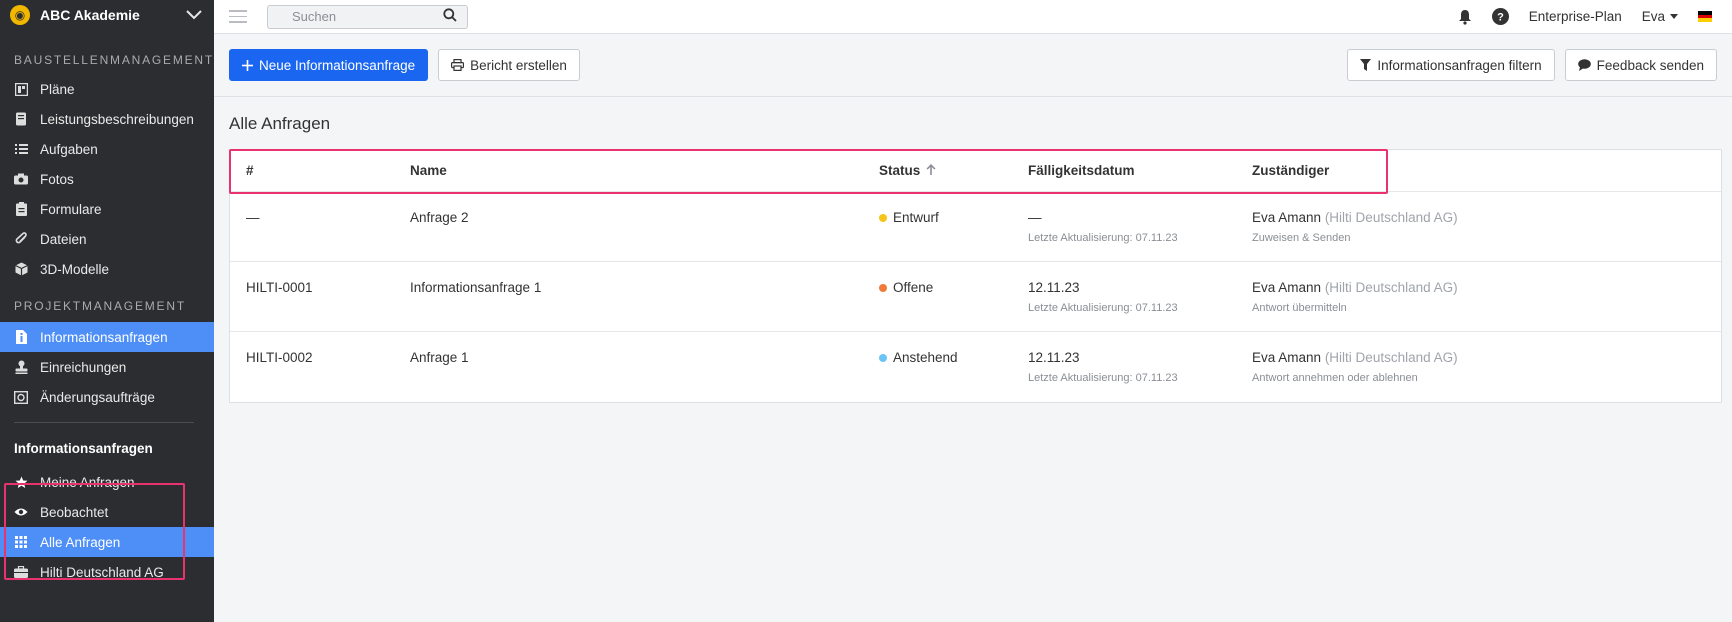 Image resolution: width=1732 pixels, height=622 pixels. What do you see at coordinates (644, 357) in the screenshot?
I see `row-name: Anfrage 1` at bounding box center [644, 357].